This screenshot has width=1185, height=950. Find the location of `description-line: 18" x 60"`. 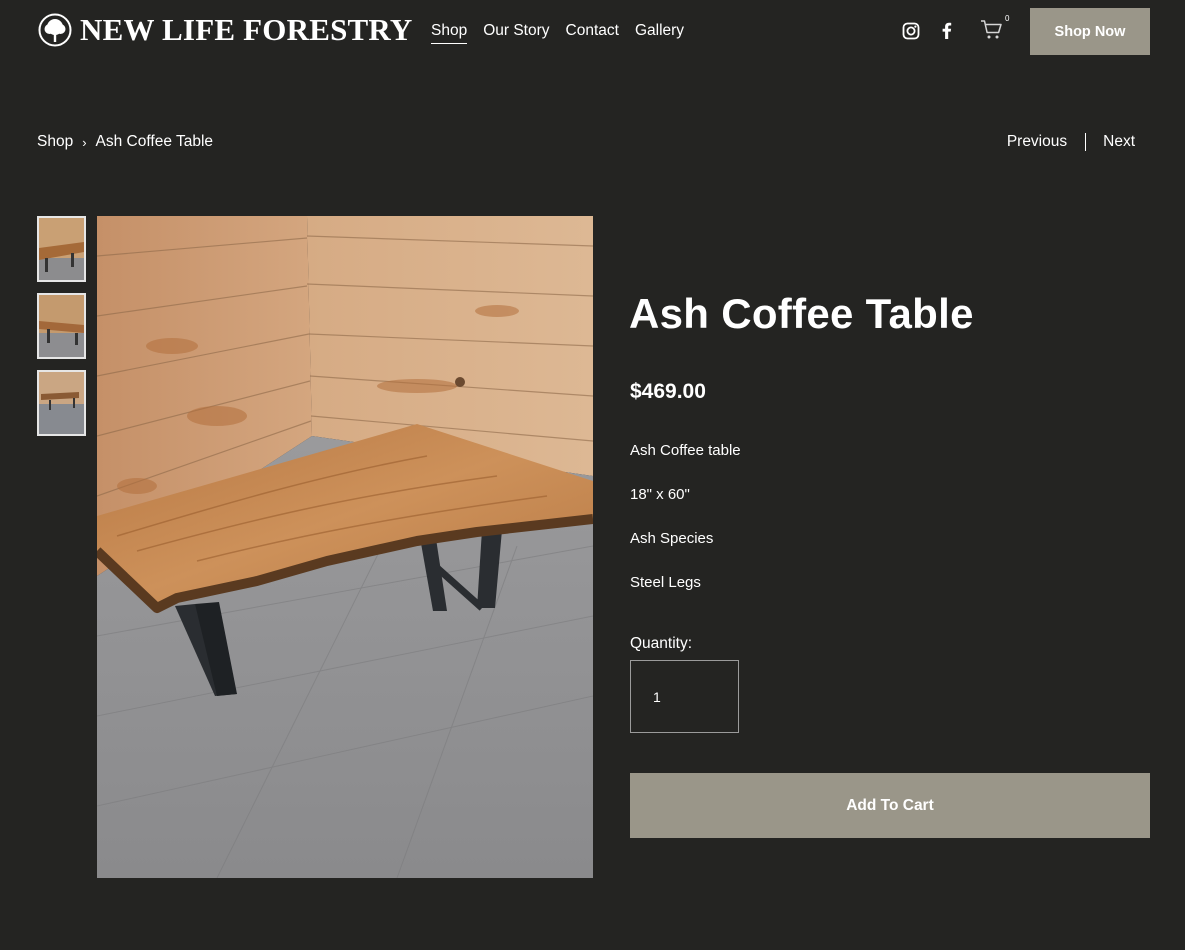

description-line: 18" x 60" is located at coordinates (660, 494).